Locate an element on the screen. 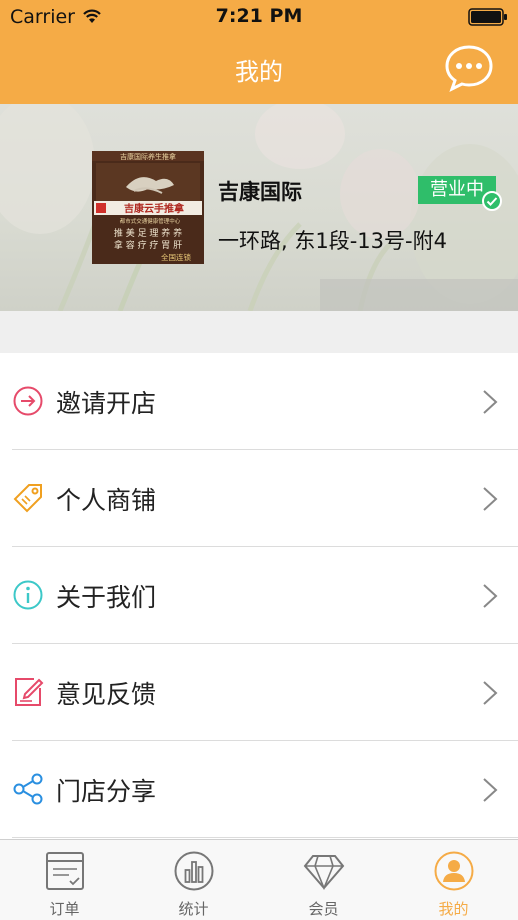 The width and height of the screenshot is (518, 920). menu-label: 意见反馈 is located at coordinates (106, 694).